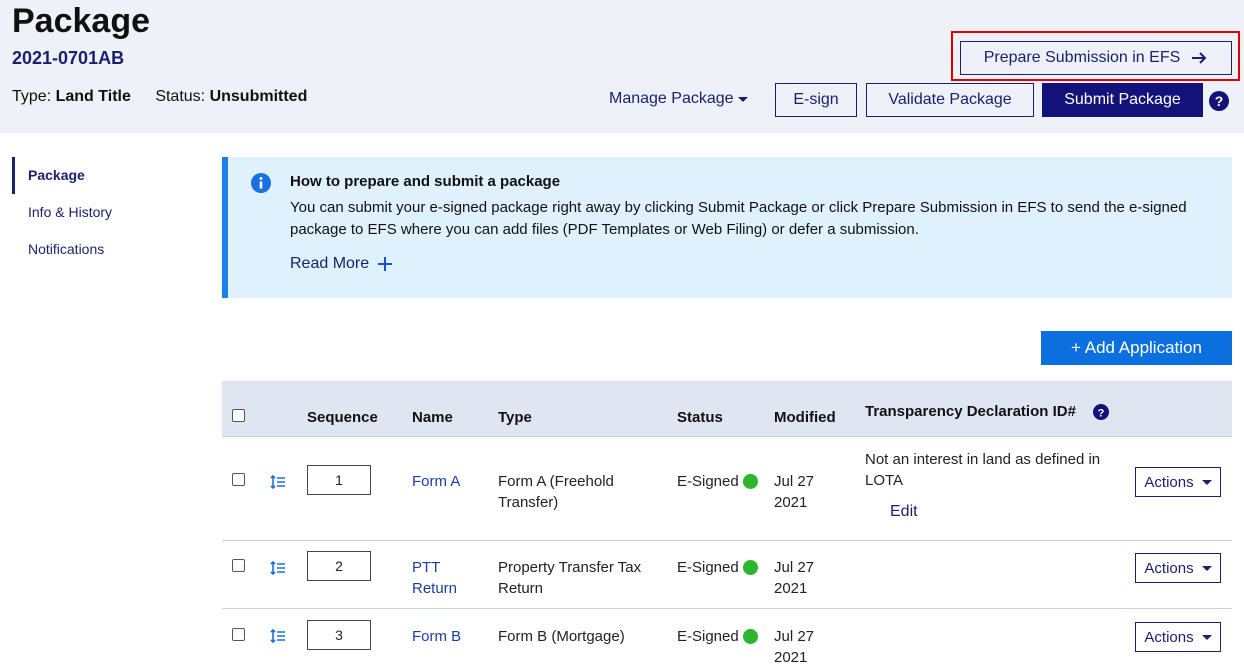  Describe the element at coordinates (258, 96) in the screenshot. I see `status-value: Unsubmitted` at that location.